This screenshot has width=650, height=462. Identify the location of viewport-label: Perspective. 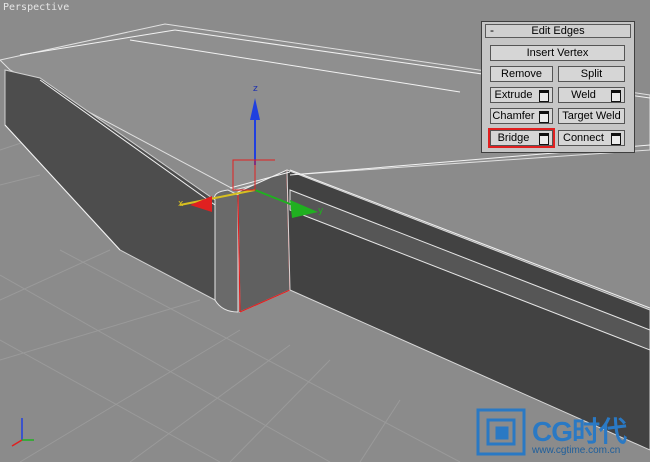
(36, 7).